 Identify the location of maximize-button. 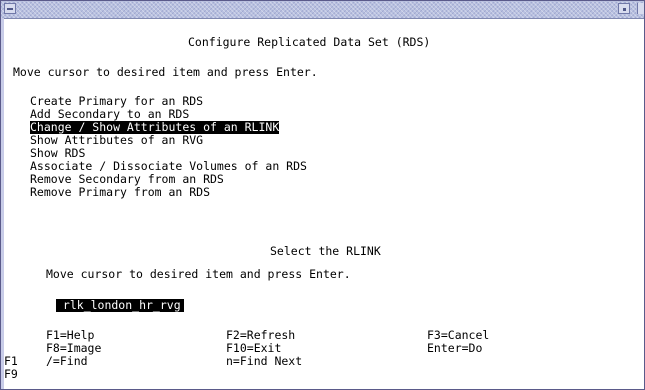
(640, 8).